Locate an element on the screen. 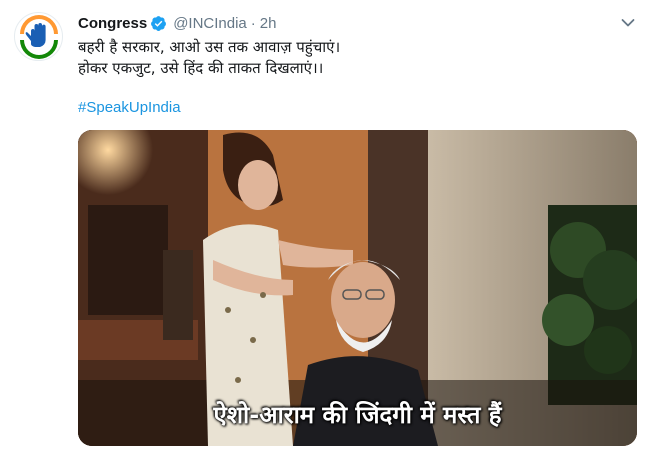 The width and height of the screenshot is (655, 456). profile-avatar is located at coordinates (38, 36).